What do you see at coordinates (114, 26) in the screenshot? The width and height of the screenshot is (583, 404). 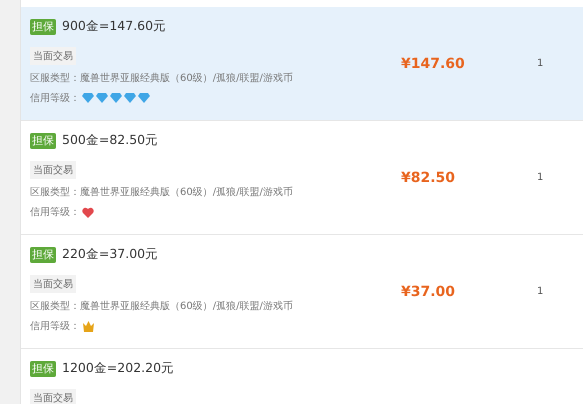 I see `listing-title: 900金=147.60元` at bounding box center [114, 26].